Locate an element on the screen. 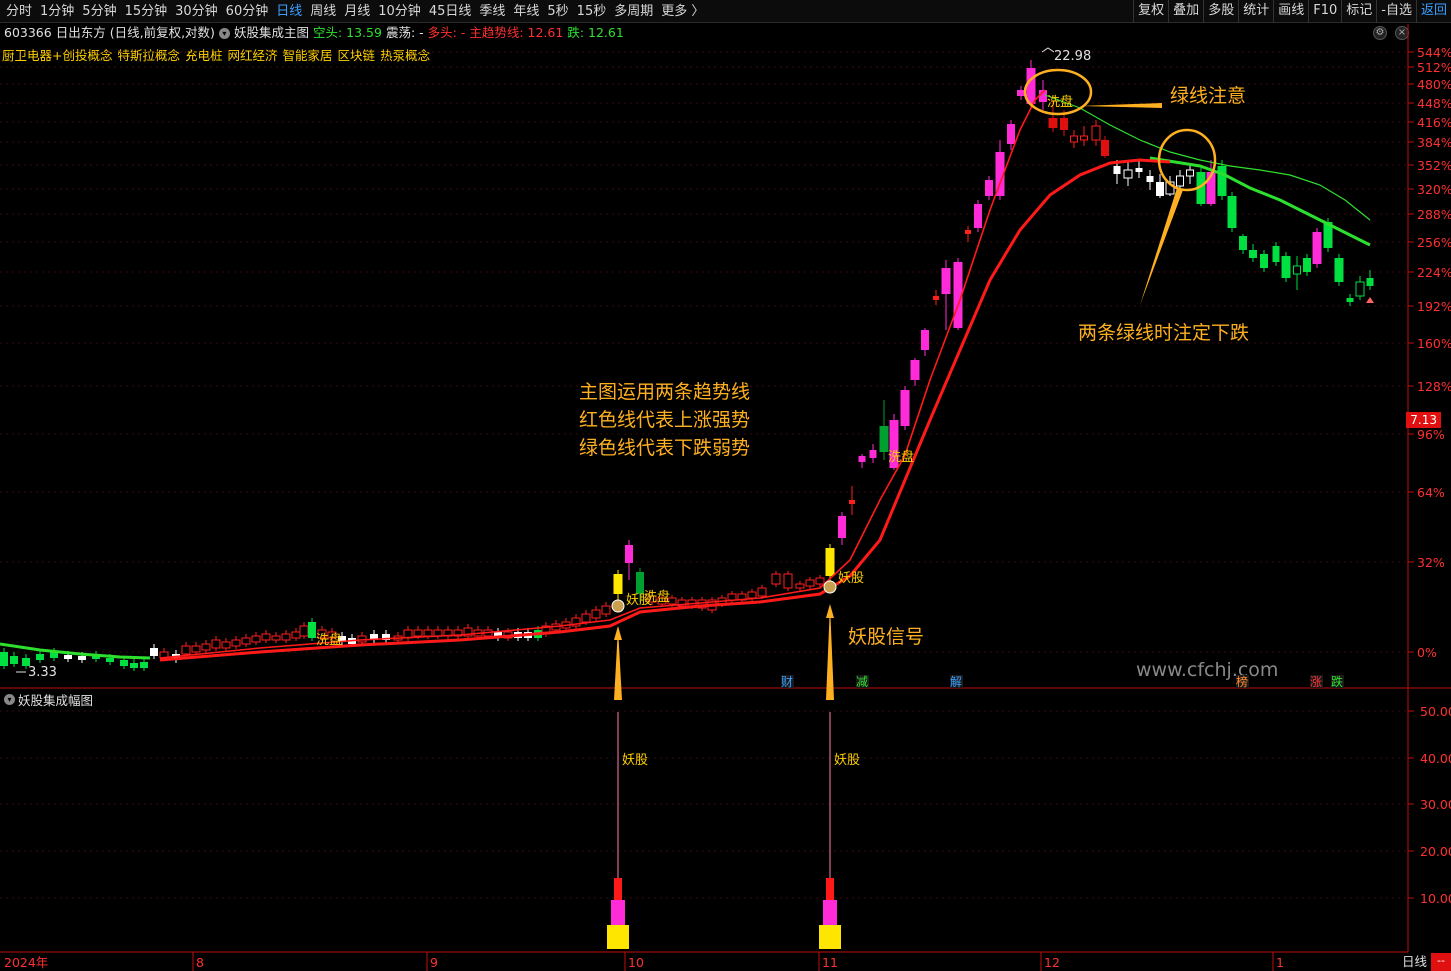  event-tag: 解 is located at coordinates (956, 682).